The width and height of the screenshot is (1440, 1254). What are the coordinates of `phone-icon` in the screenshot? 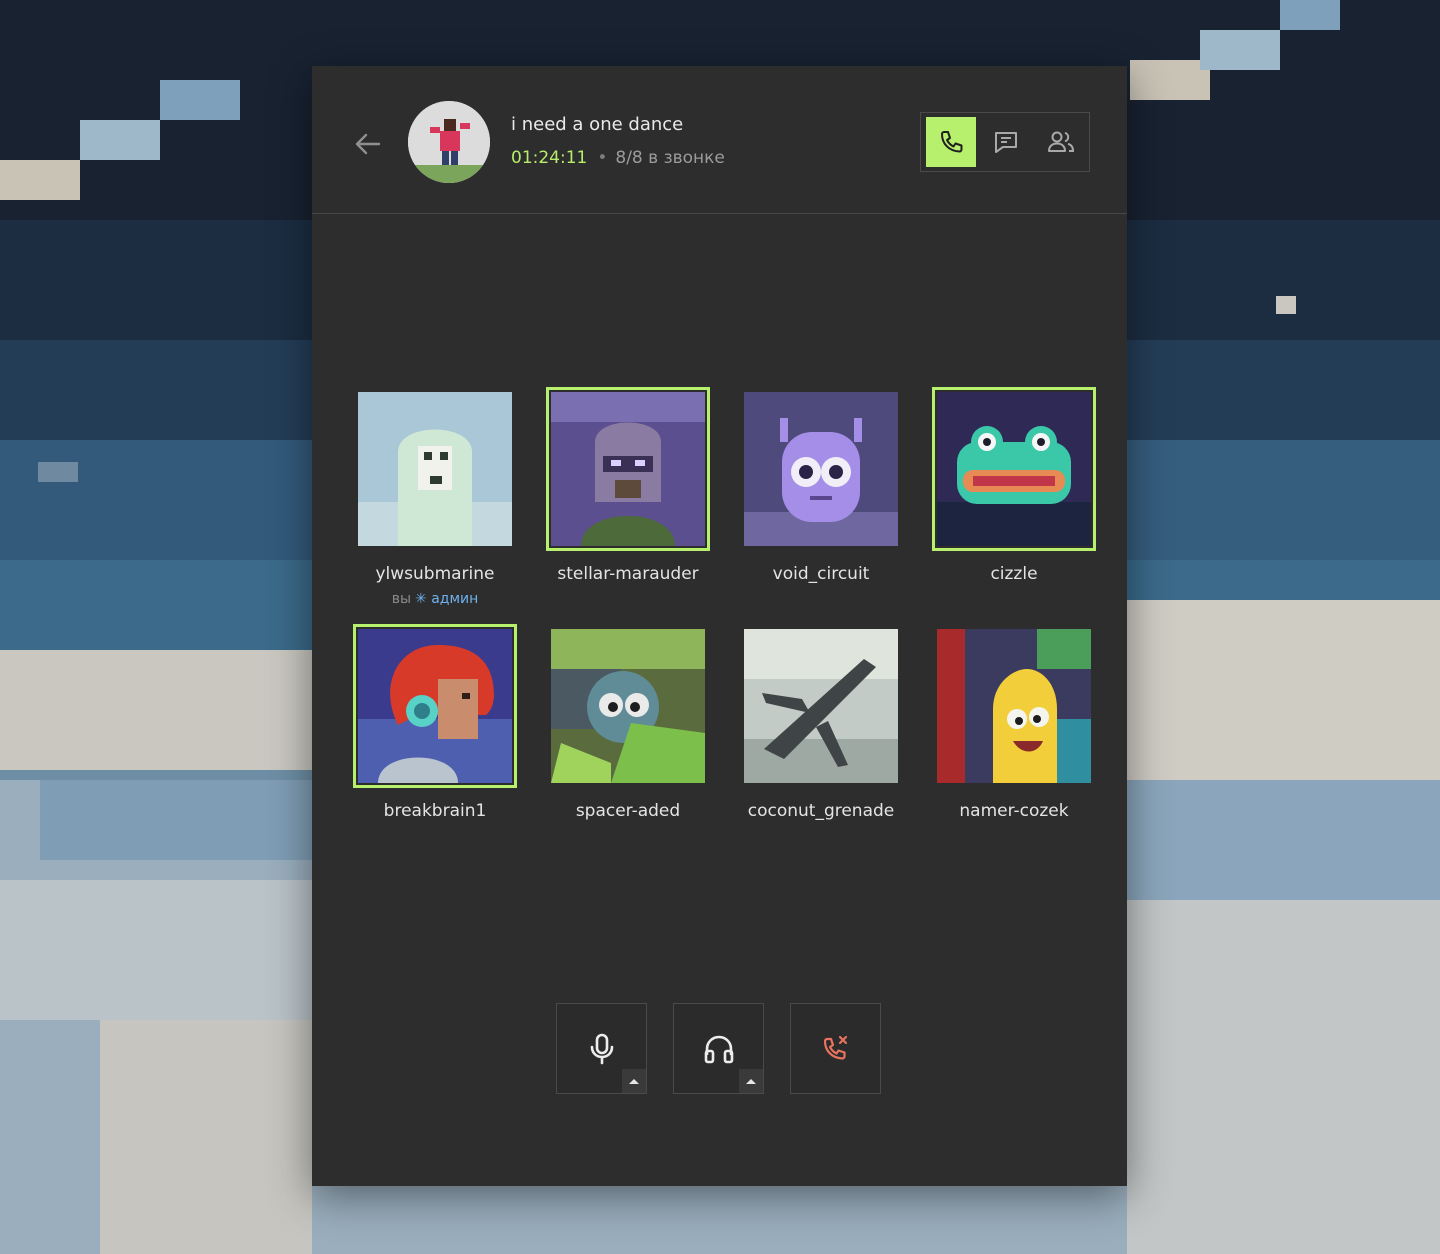 It's located at (952, 142).